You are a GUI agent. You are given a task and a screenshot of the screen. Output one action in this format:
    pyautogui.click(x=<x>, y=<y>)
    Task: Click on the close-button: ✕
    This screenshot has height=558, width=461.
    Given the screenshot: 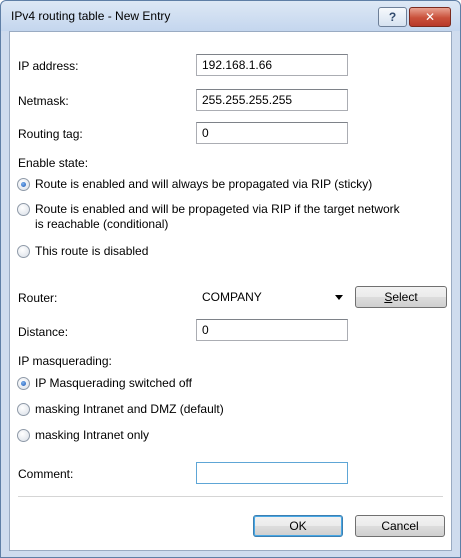 What is the action you would take?
    pyautogui.click(x=430, y=17)
    